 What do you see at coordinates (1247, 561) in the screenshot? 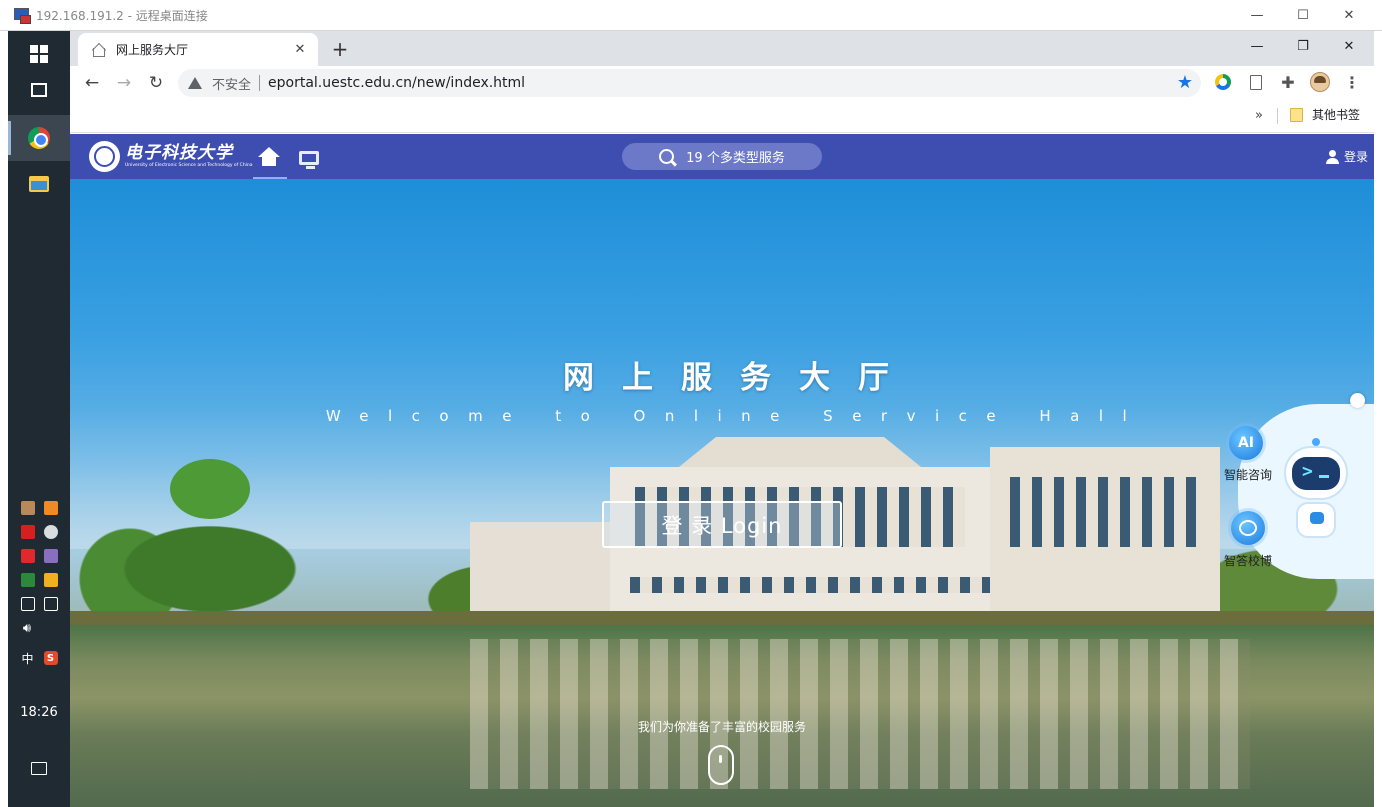
I see `chat-label: 智答校博` at bounding box center [1247, 561].